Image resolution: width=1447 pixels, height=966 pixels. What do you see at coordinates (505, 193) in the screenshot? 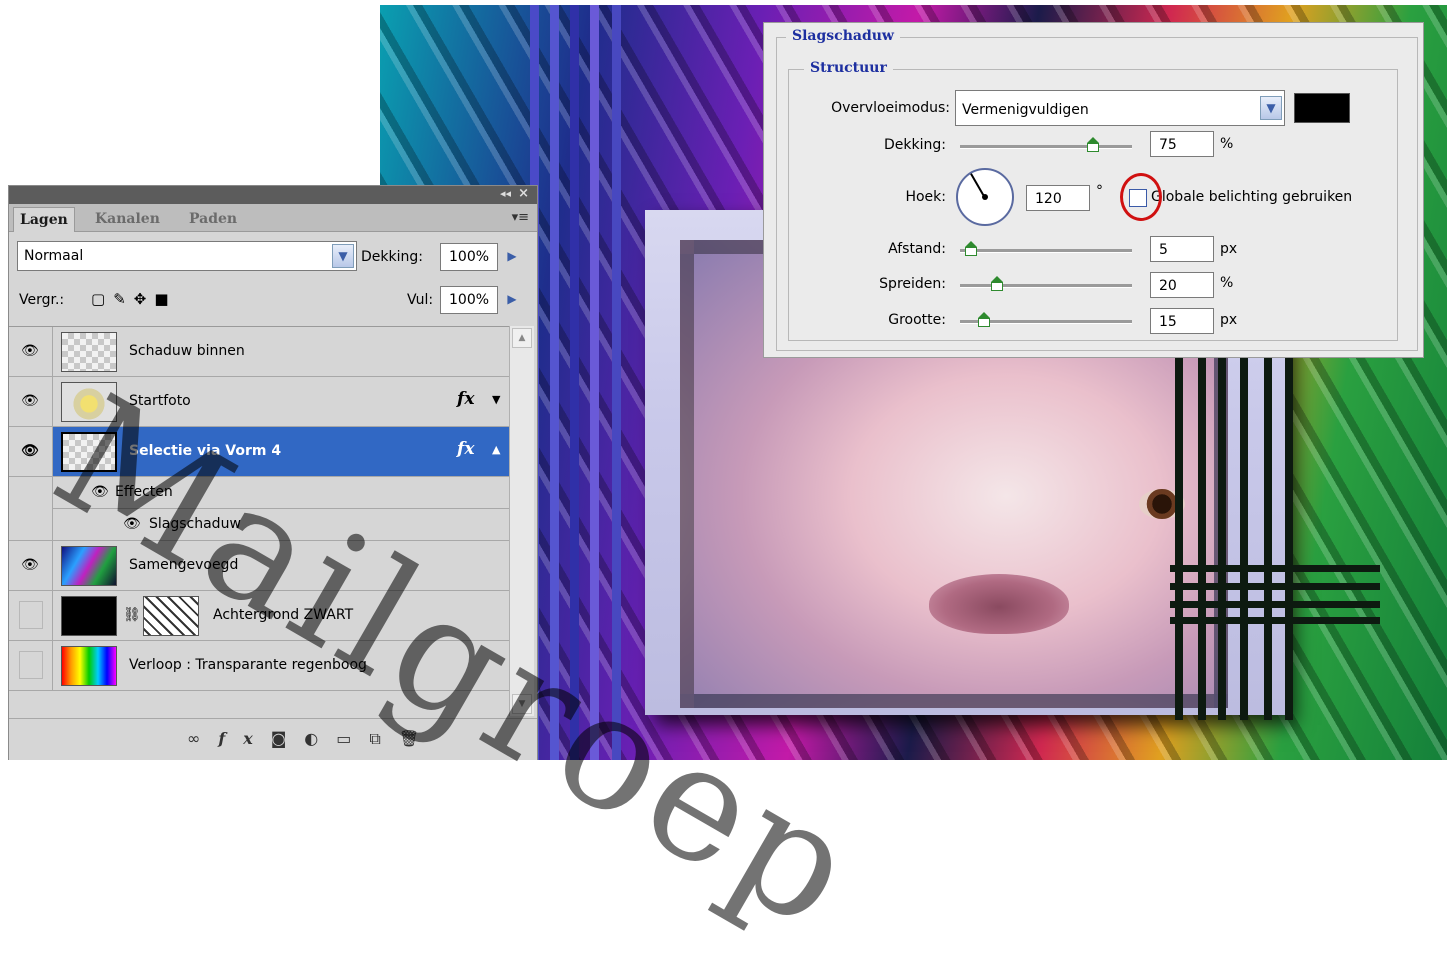
I see `collapse-icon: ◂◂` at bounding box center [505, 193].